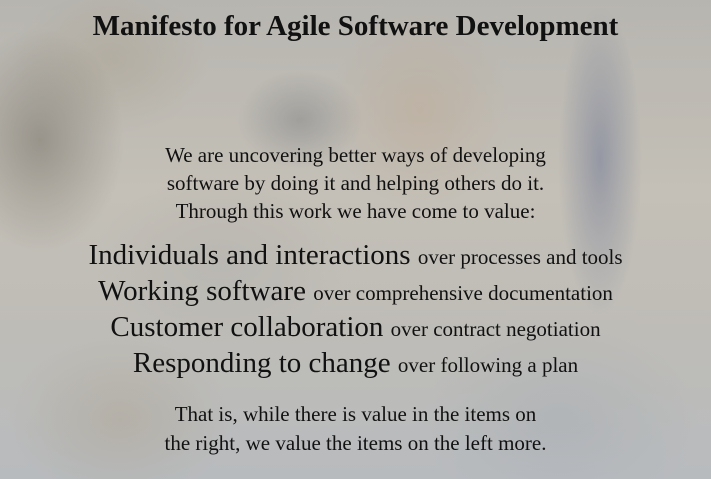 The width and height of the screenshot is (711, 479). Describe the element at coordinates (355, 26) in the screenshot. I see `page-title: Manifesto for Agile Software Development` at that location.